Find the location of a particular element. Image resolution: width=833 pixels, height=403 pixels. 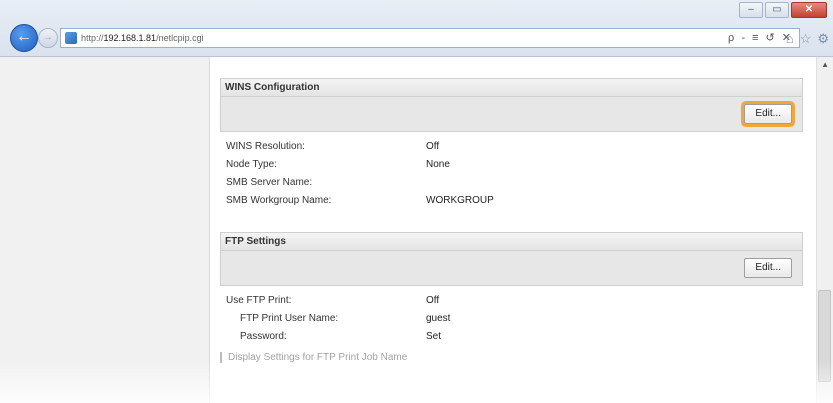

back-button: ← is located at coordinates (24, 38).